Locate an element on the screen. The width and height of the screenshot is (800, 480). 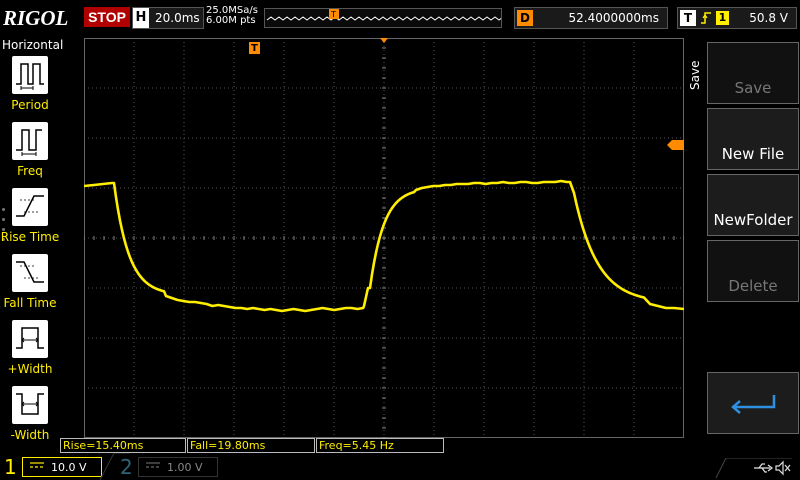
ch2-scale: 1.00 V is located at coordinates (185, 467).